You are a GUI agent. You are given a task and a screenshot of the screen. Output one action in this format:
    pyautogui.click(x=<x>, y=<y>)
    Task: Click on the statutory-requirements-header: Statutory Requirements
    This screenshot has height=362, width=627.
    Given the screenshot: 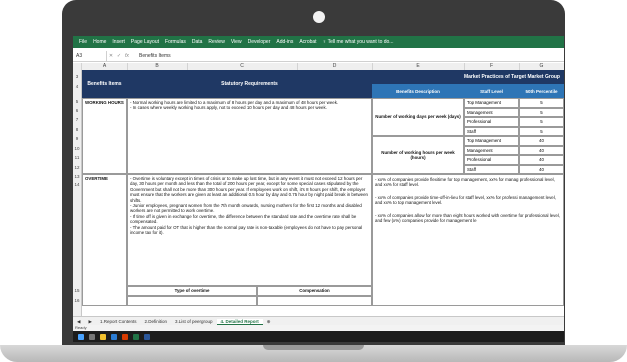 What is the action you would take?
    pyautogui.click(x=249, y=84)
    